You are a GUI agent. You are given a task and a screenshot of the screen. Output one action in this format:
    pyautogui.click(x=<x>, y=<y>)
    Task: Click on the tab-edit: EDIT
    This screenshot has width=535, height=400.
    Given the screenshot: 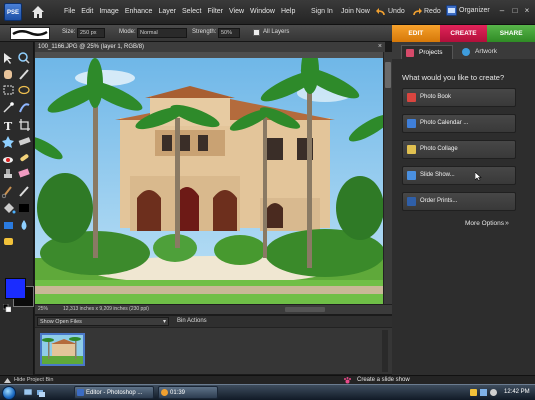 What is the action you would take?
    pyautogui.click(x=416, y=33)
    